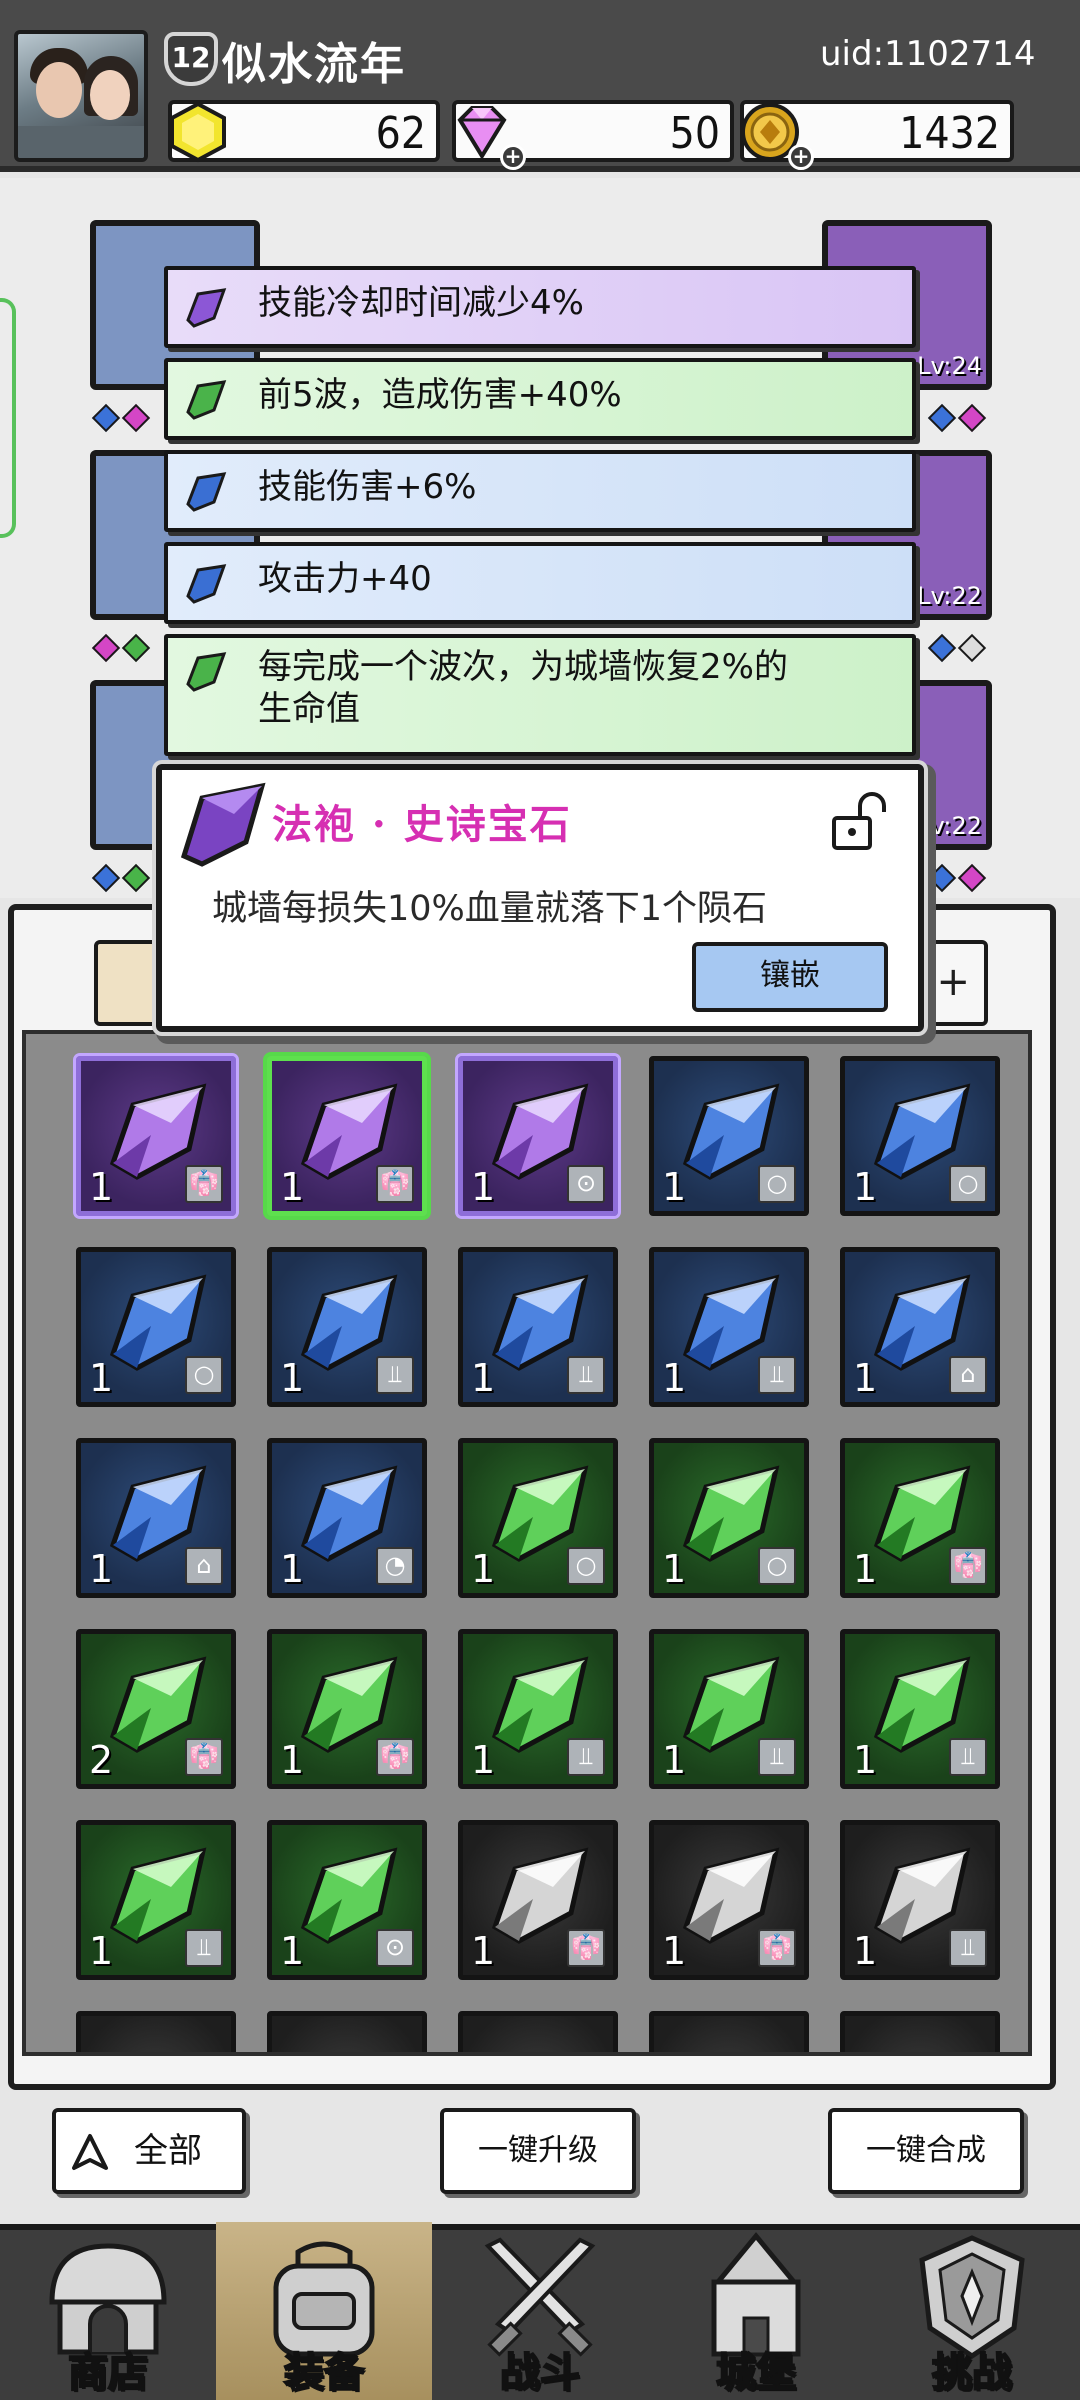  Describe the element at coordinates (223, 824) in the screenshot. I see `epic-gem-icon` at that location.